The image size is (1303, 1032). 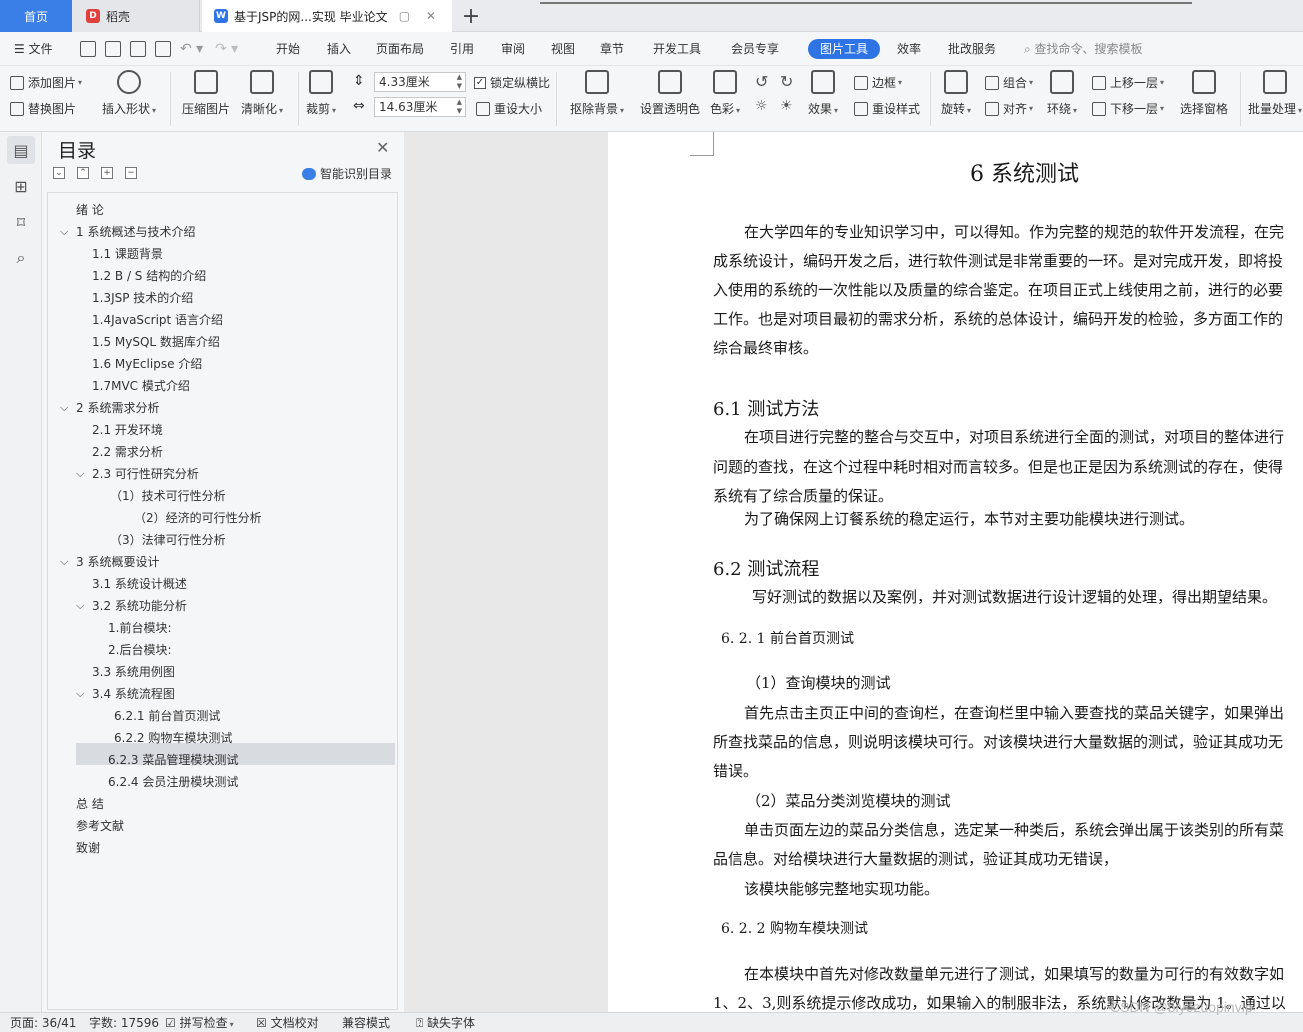 I want to click on toc-panel-icon: ▤, so click(x=21, y=150).